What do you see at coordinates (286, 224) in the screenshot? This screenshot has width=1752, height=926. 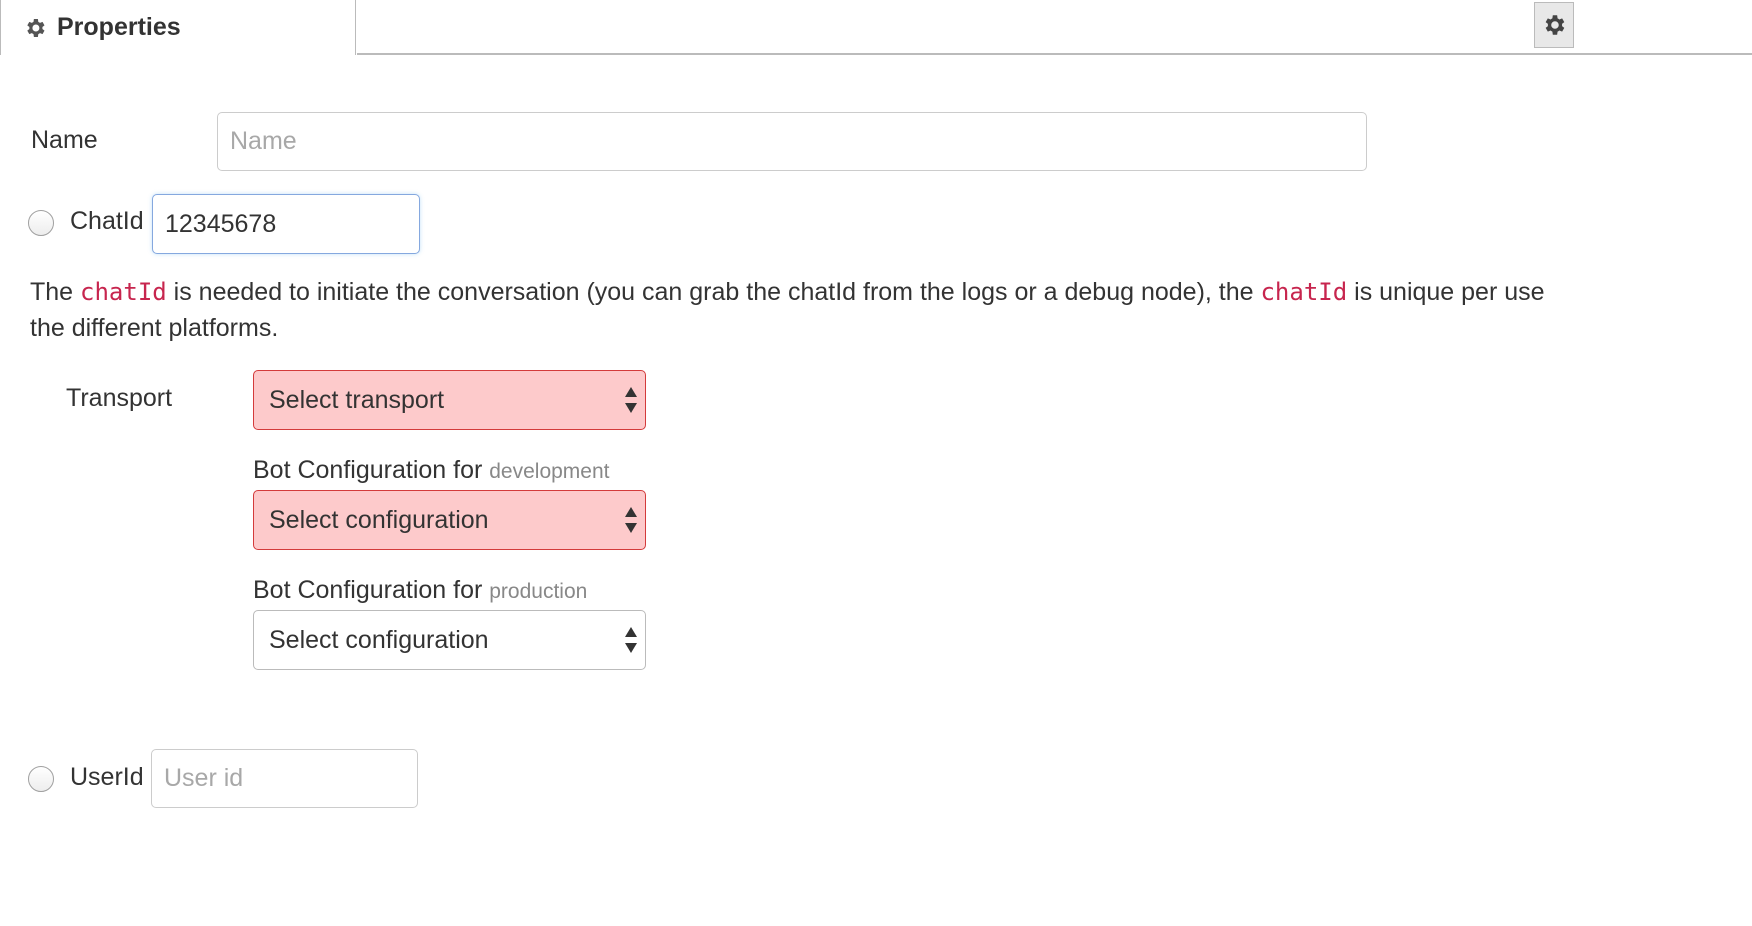 I see `chatid-input` at bounding box center [286, 224].